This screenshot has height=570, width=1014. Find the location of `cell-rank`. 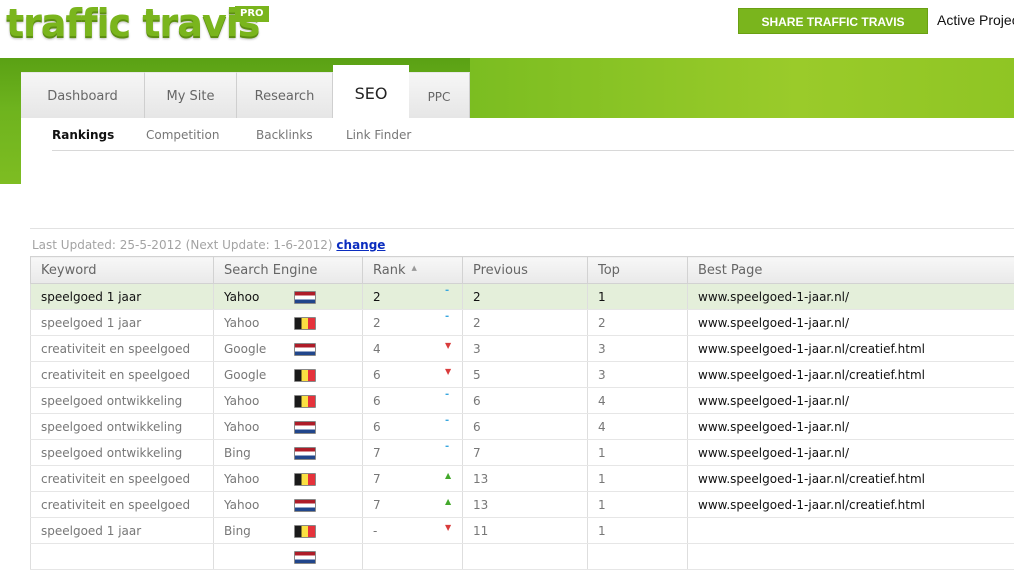

cell-rank is located at coordinates (413, 557).